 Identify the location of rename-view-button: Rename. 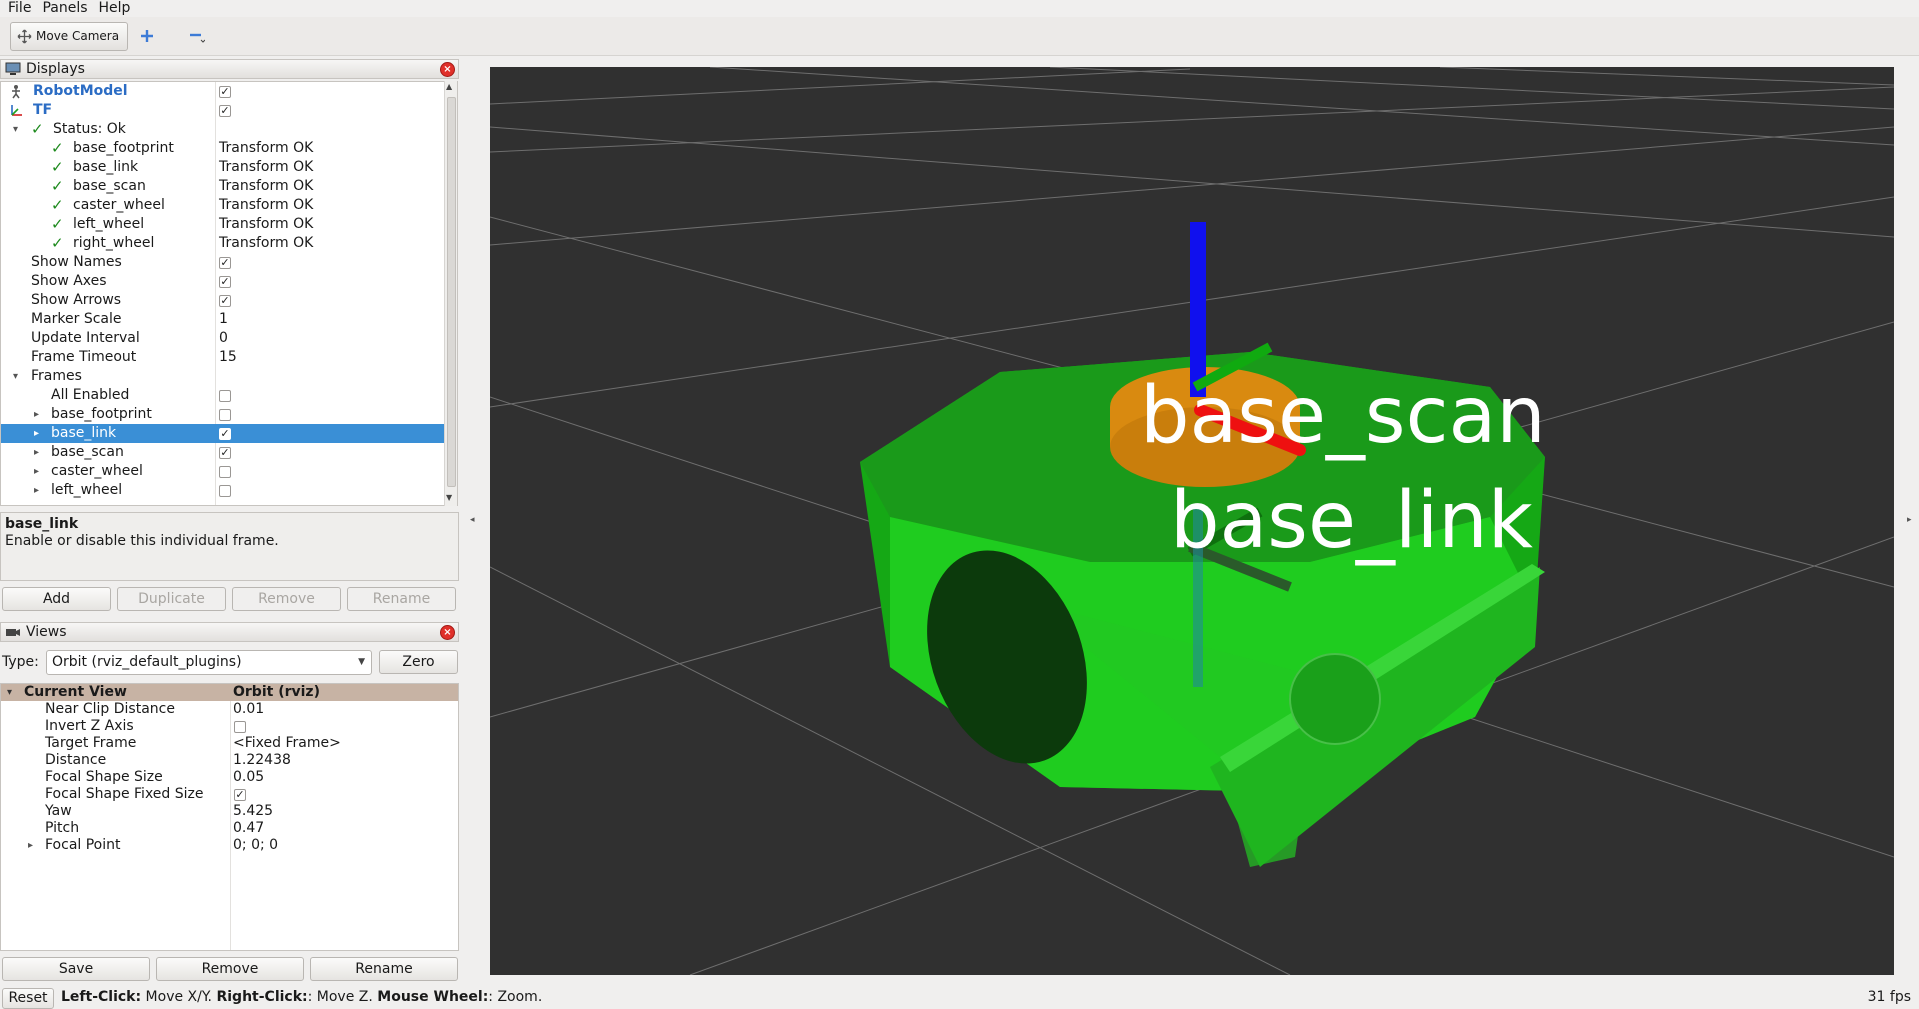
(384, 969).